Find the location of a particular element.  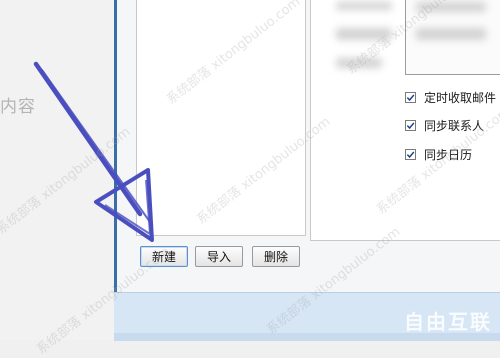

option-label: 定时收取邮件 is located at coordinates (460, 98).